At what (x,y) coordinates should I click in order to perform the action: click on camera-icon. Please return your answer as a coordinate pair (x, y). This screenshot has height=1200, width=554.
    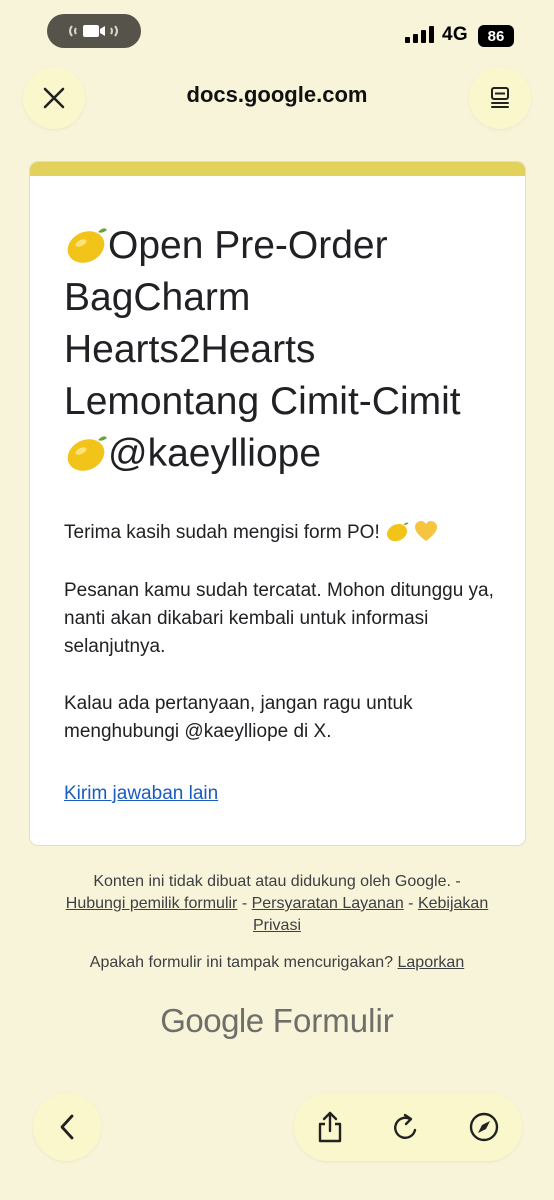
    Looking at the image, I should click on (93, 31).